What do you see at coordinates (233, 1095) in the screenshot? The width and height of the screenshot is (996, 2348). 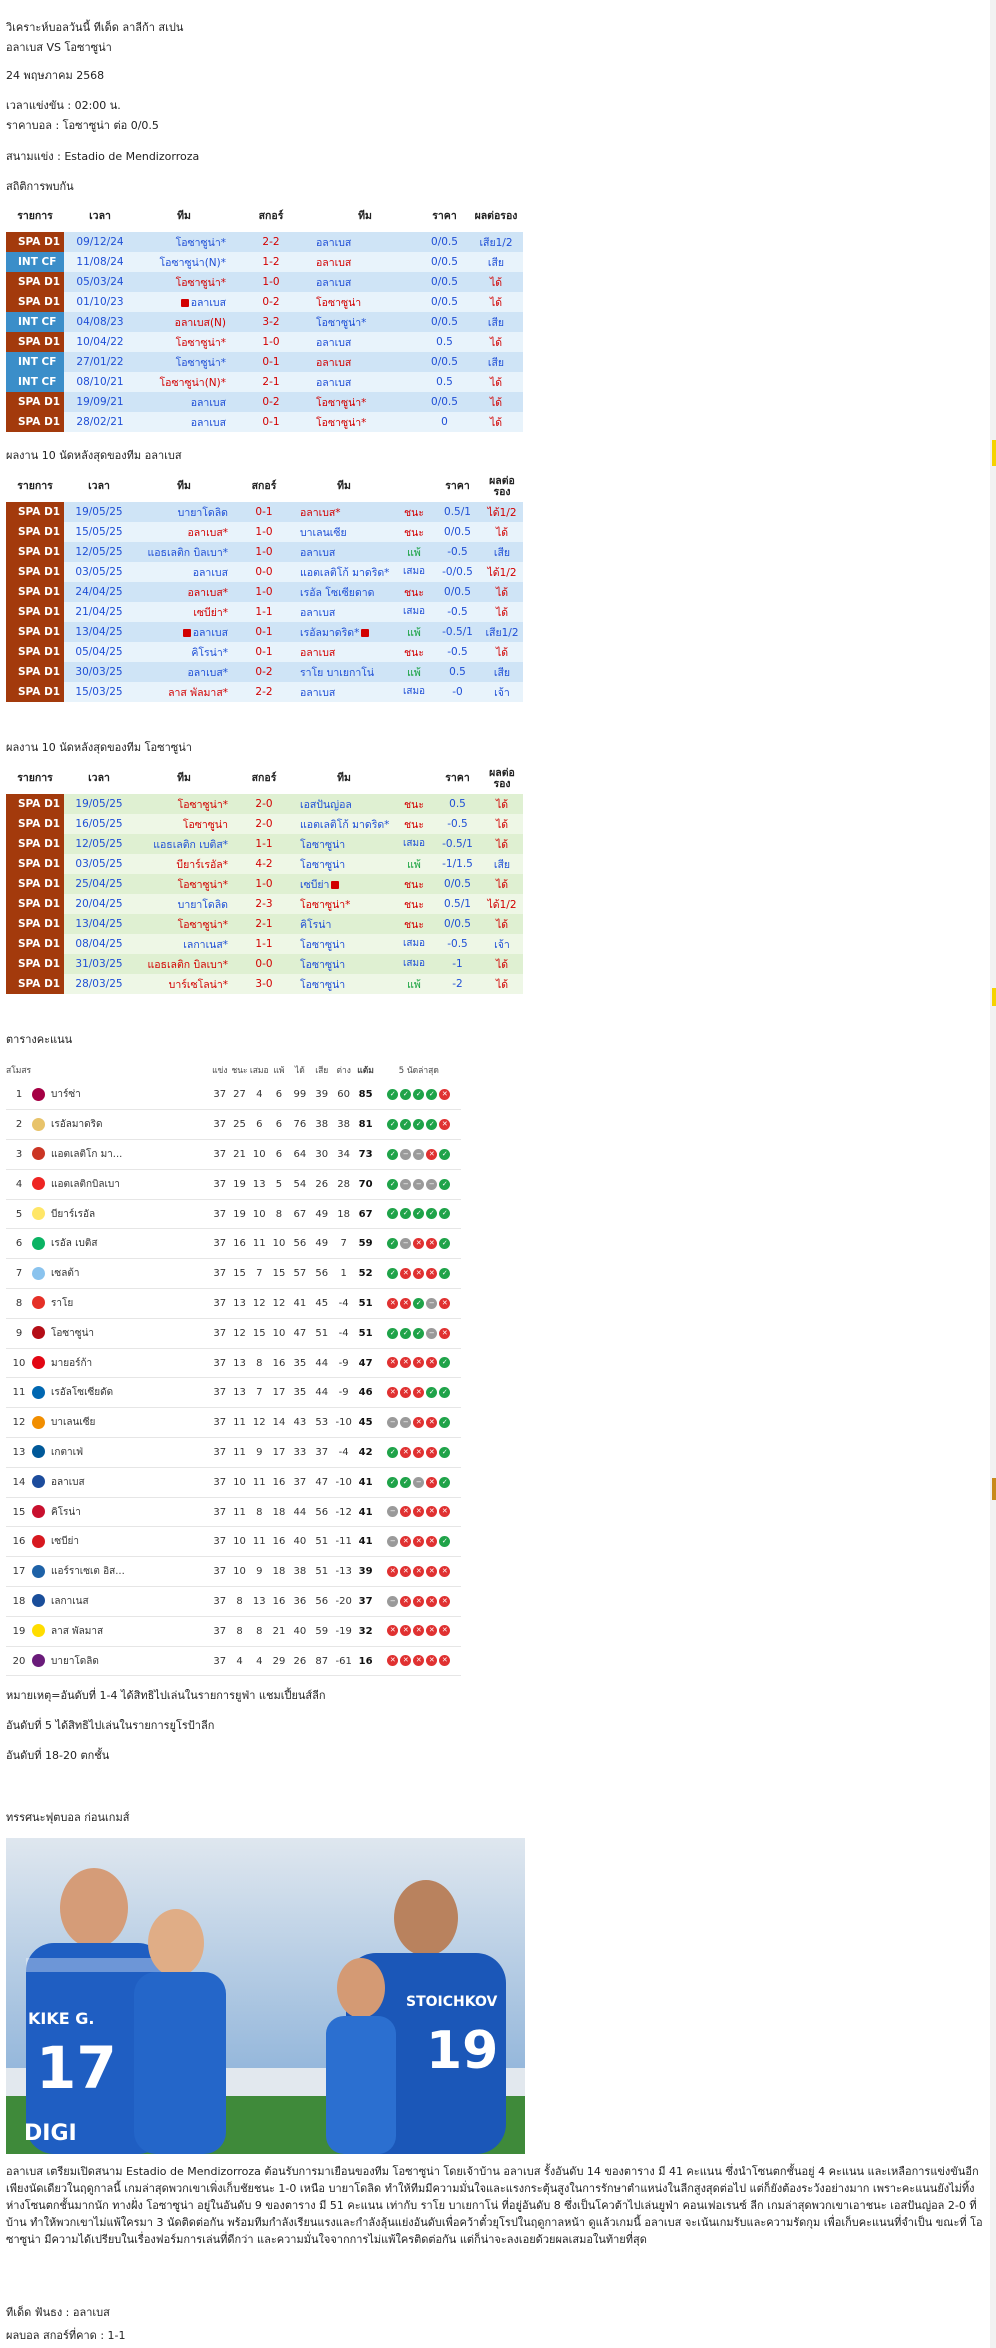 I see `standings-row: 1 บาร์ซ่า 37 27 4 6 99 39 60 85 ✓ ✓ ✓ ✓ ✕` at bounding box center [233, 1095].